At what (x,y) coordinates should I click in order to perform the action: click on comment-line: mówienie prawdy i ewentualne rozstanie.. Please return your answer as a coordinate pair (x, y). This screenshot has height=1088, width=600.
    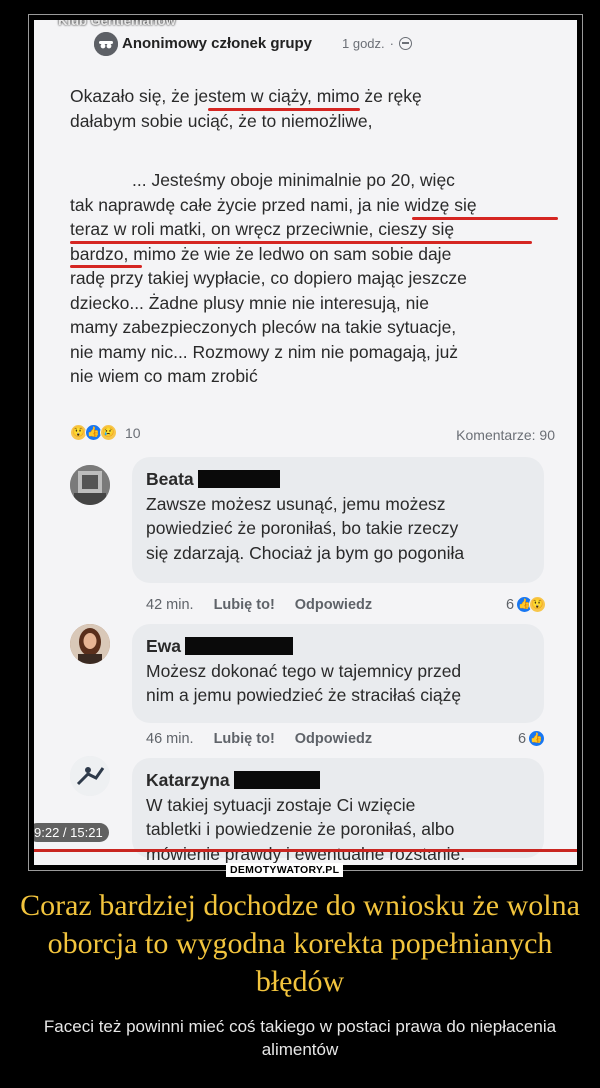
    Looking at the image, I should click on (306, 853).